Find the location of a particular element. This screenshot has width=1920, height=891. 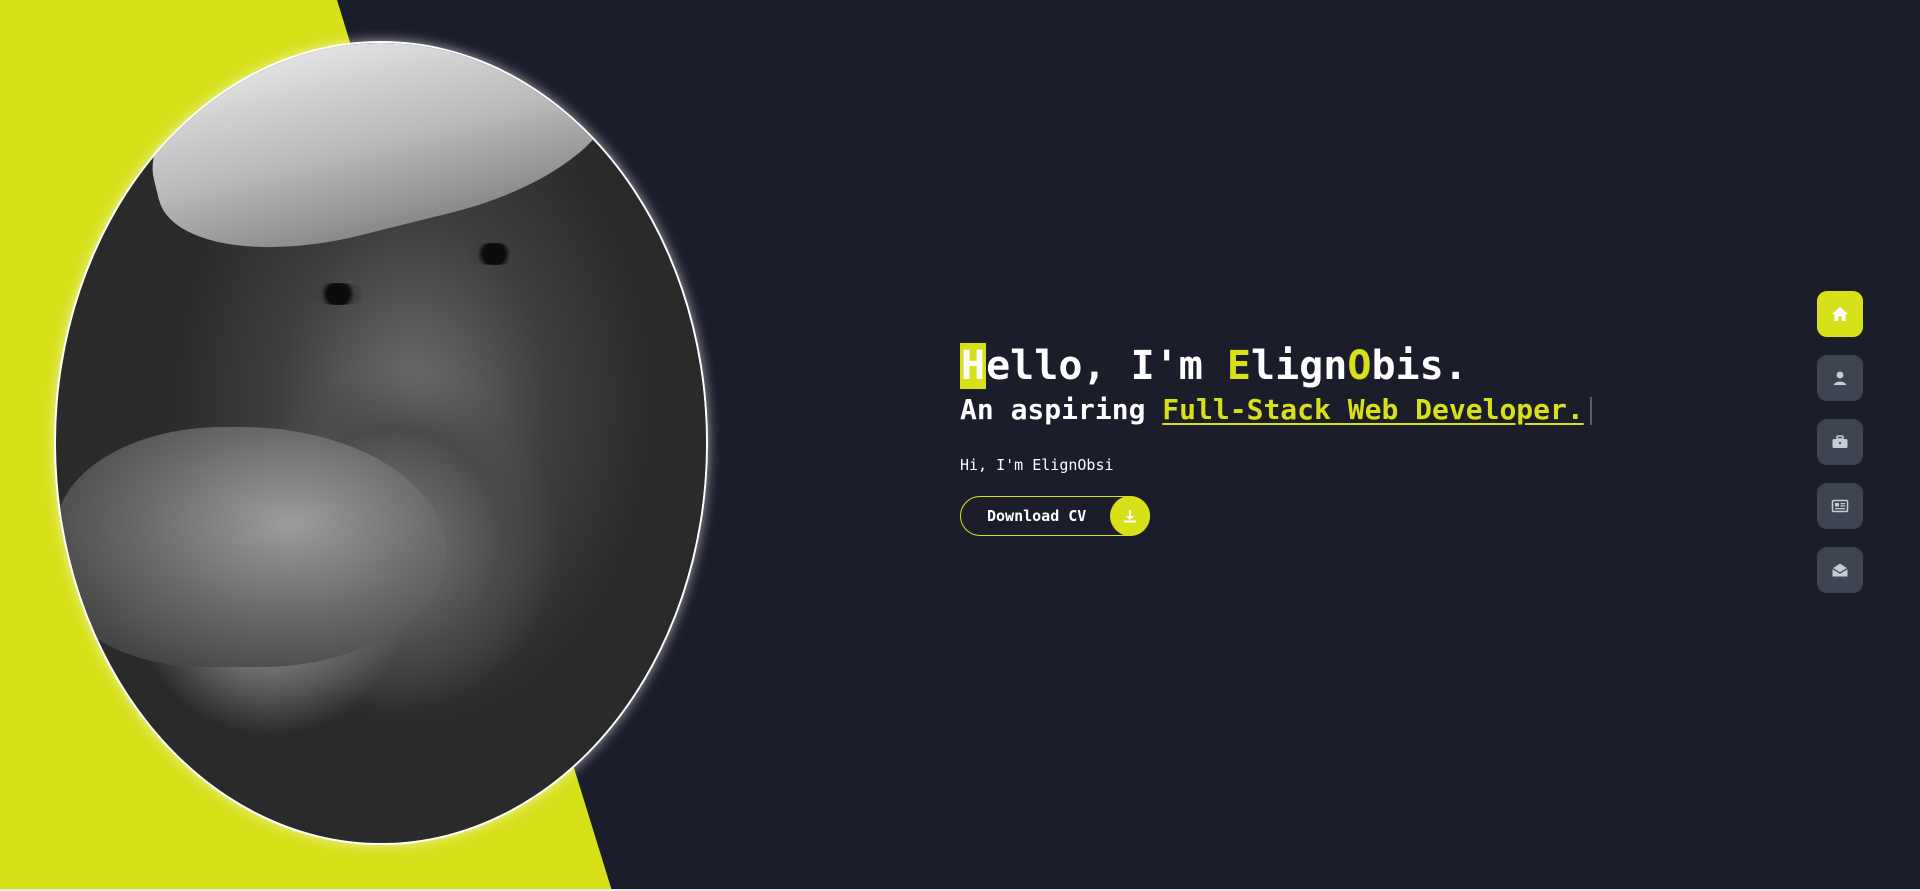

home-icon is located at coordinates (1840, 314).